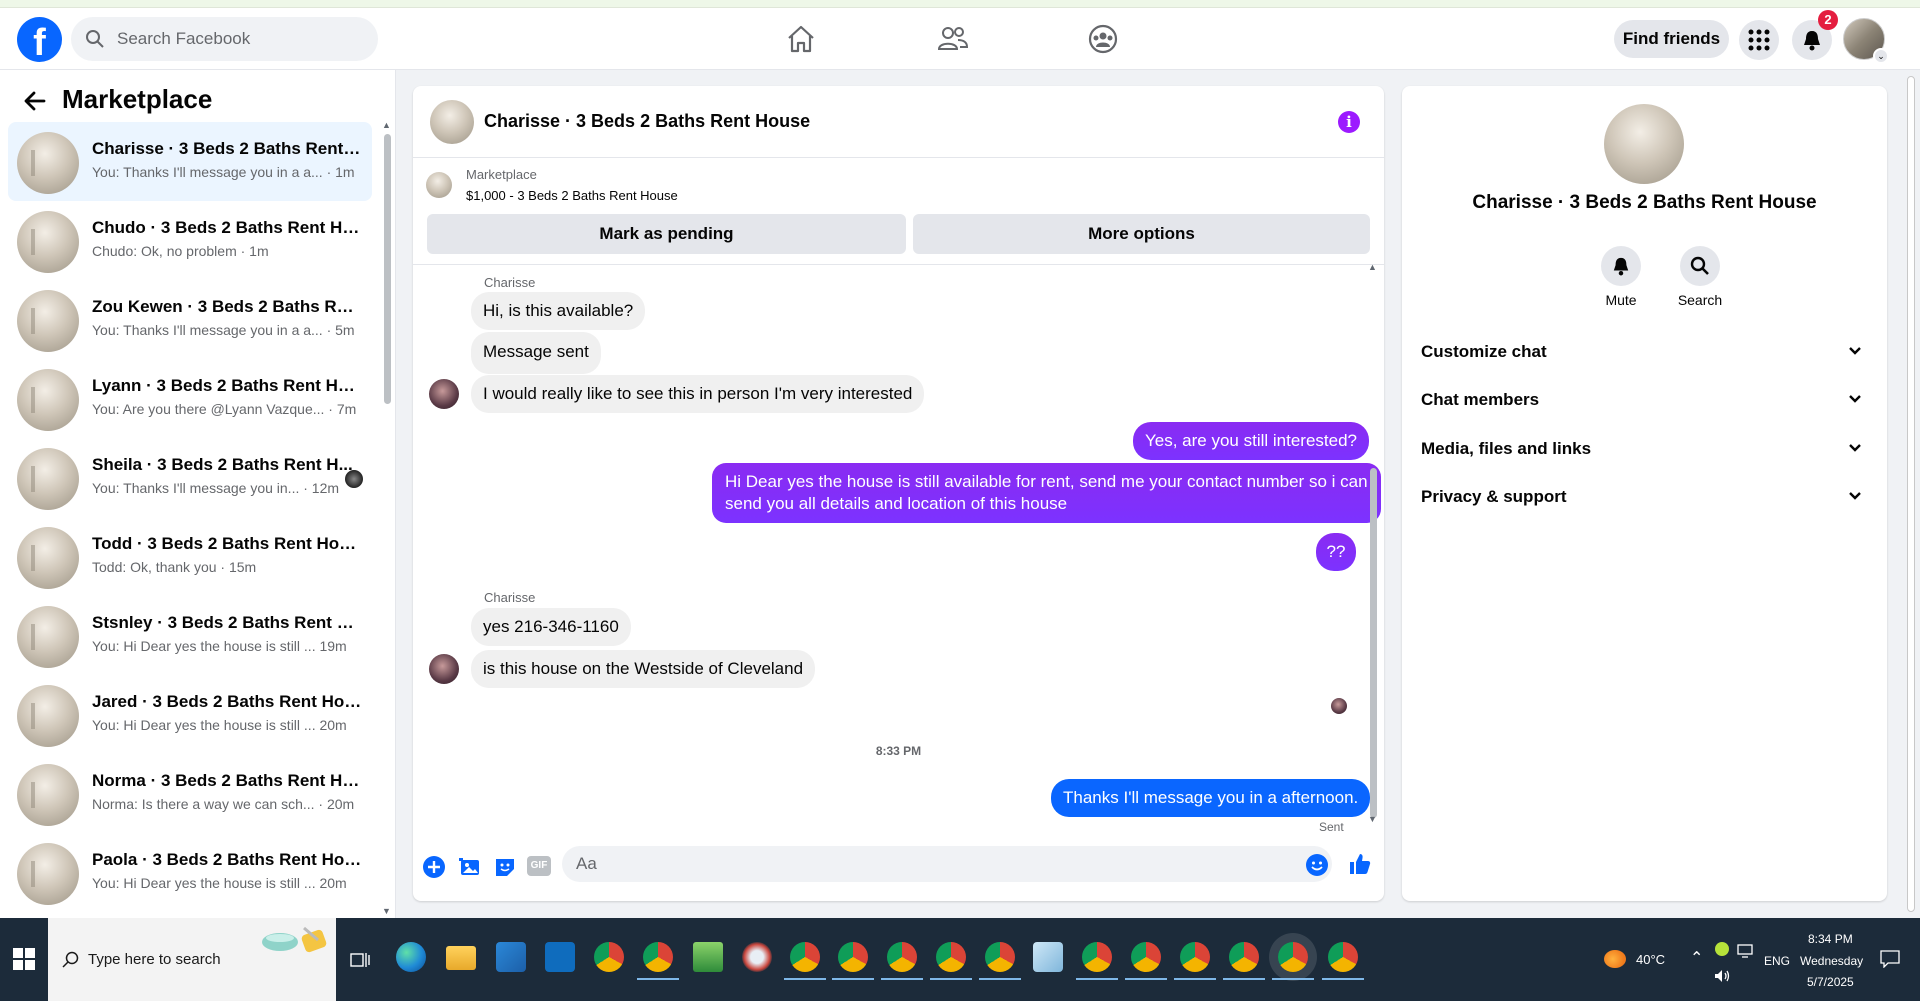 This screenshot has width=1920, height=1001. I want to click on listing-price-title: $1,000 - 3 Beds 2 Baths Rent House, so click(572, 195).